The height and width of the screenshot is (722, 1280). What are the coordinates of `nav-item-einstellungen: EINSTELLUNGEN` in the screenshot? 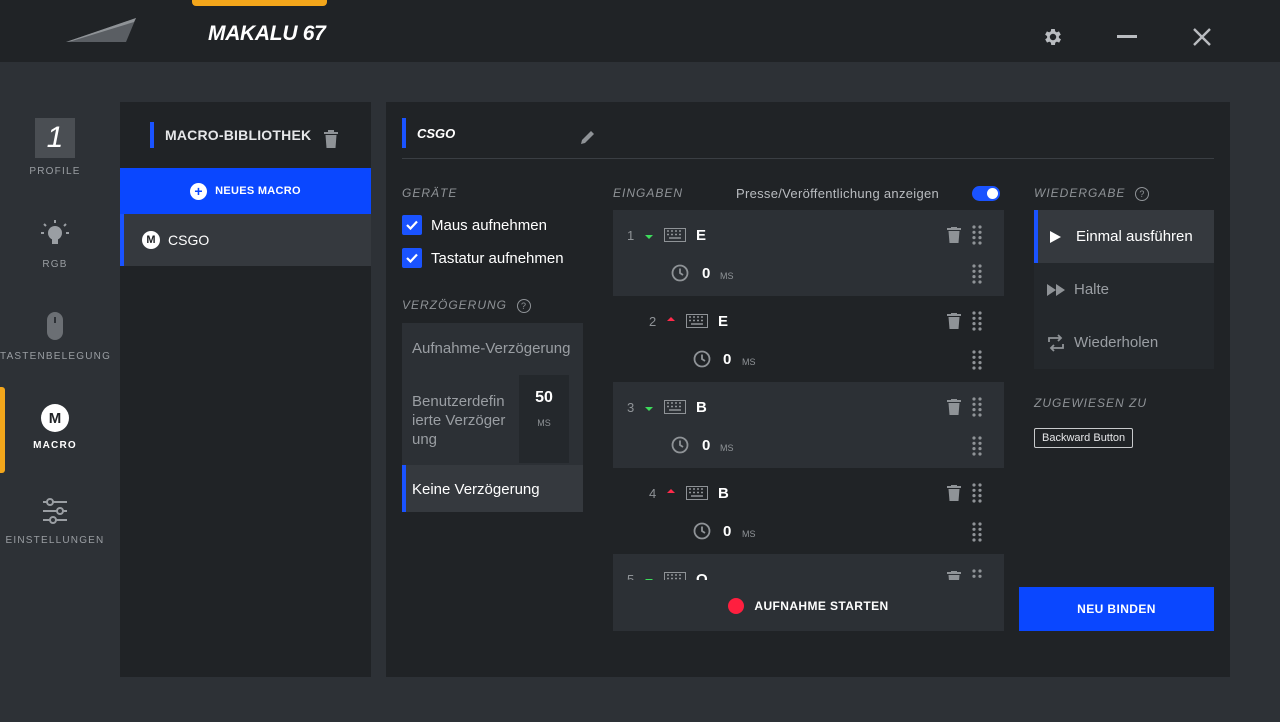 It's located at (55, 521).